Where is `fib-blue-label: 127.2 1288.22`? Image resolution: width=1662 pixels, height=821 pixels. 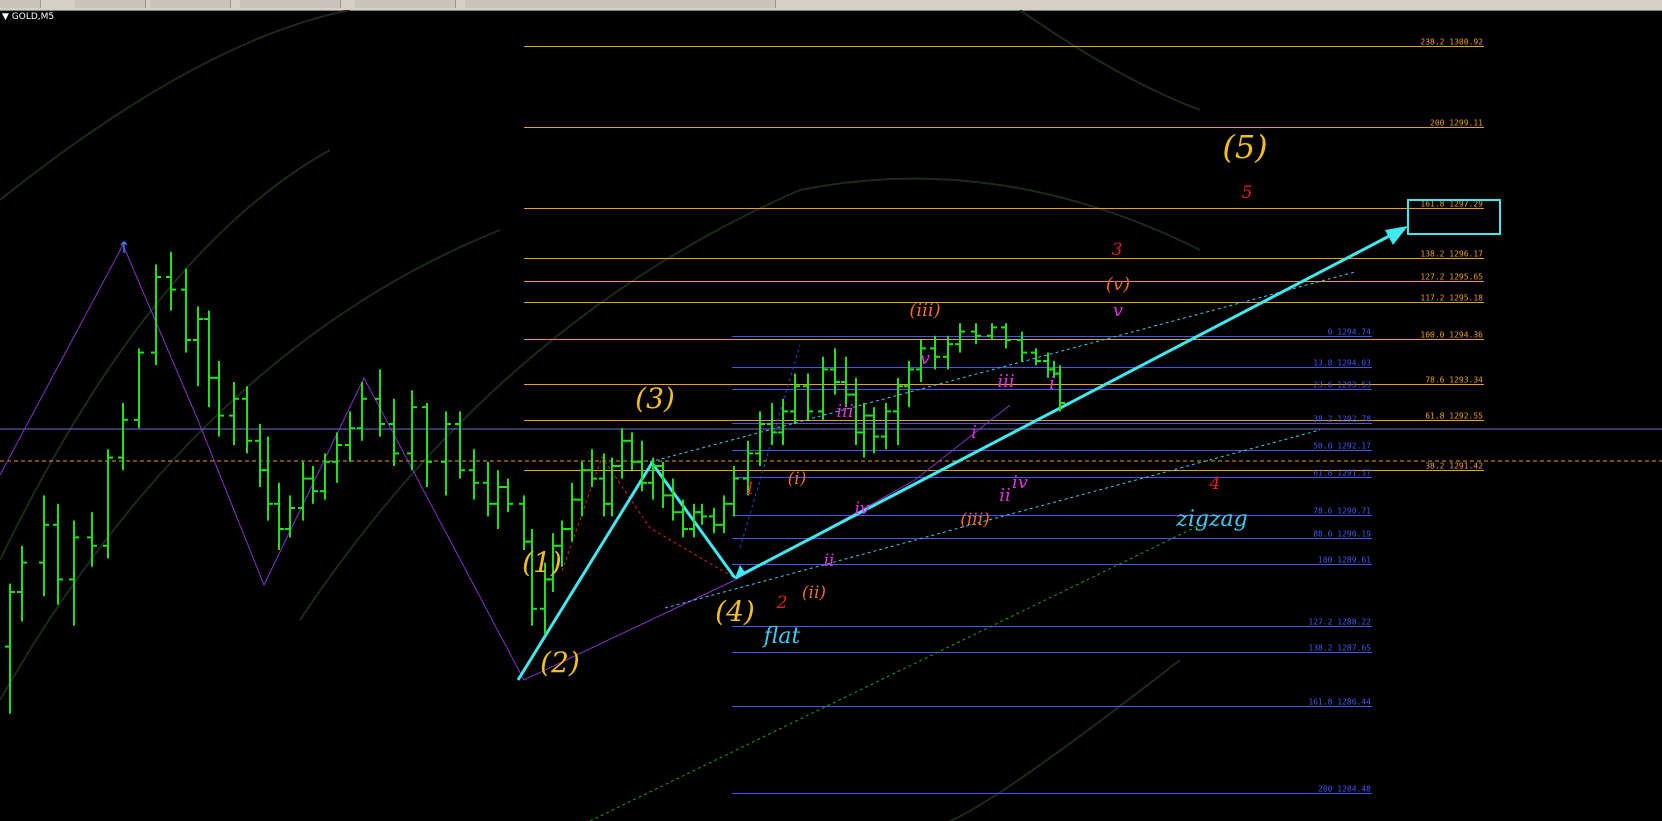 fib-blue-label: 127.2 1288.22 is located at coordinates (1339, 622).